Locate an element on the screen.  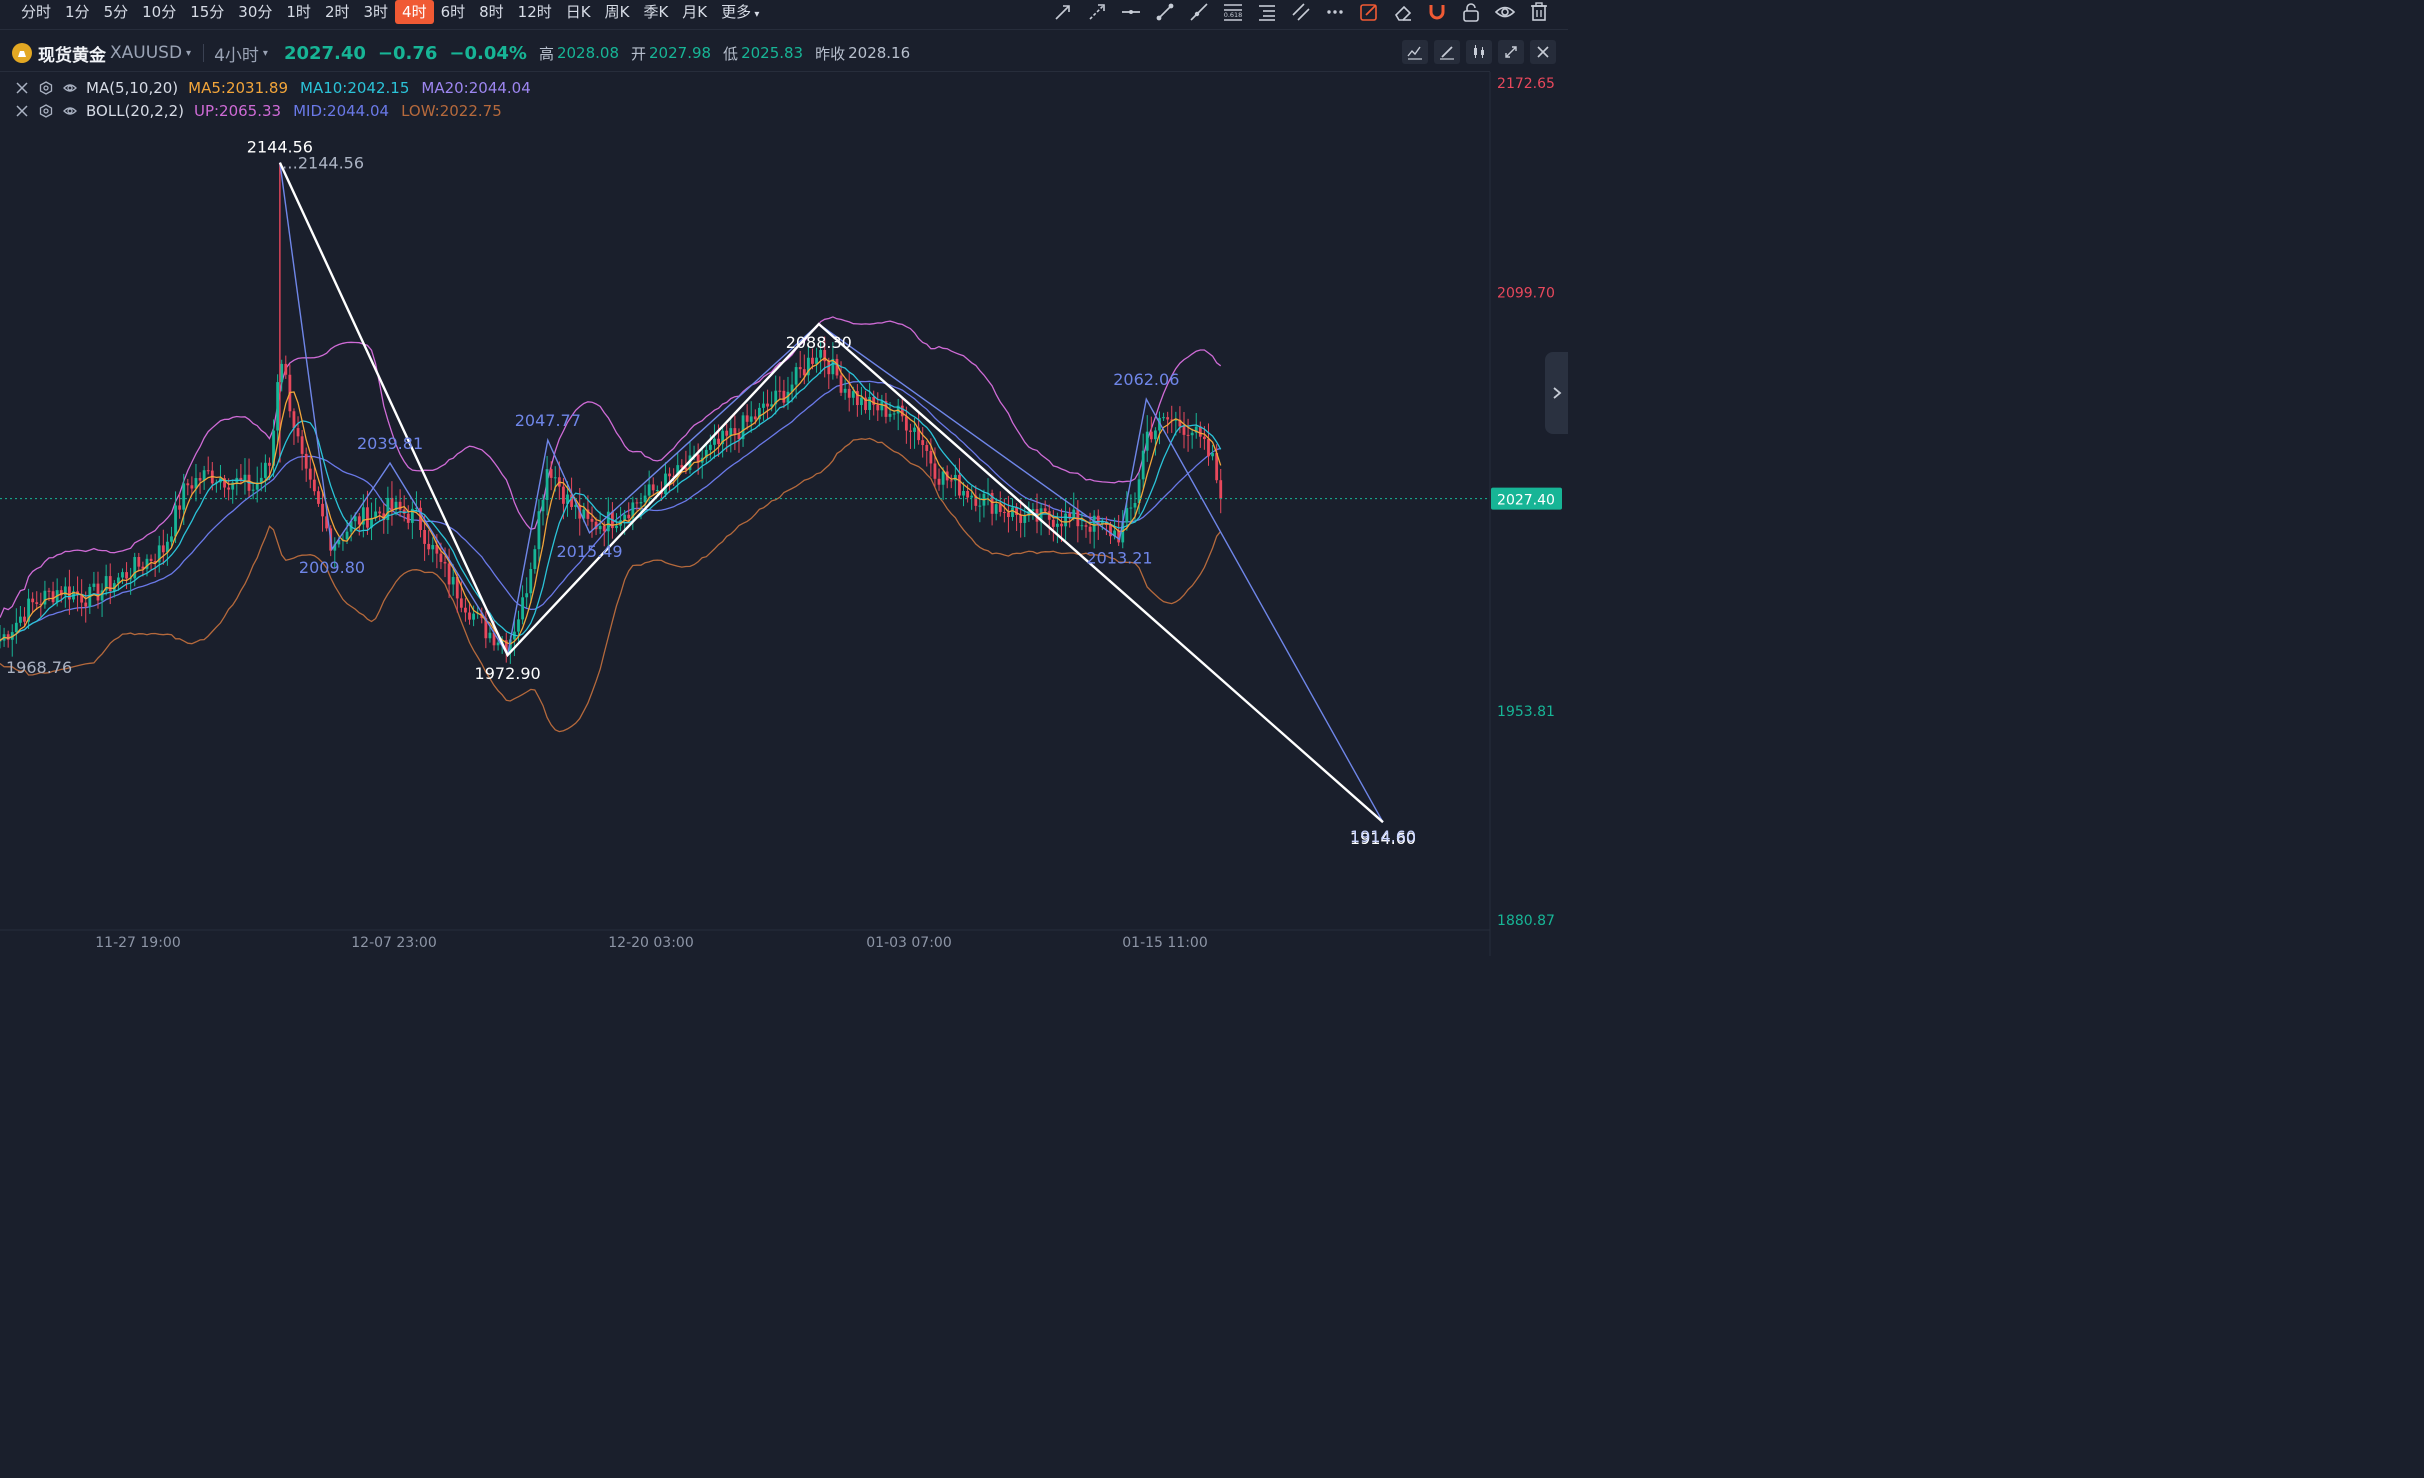
expand-icon is located at coordinates (1511, 52).